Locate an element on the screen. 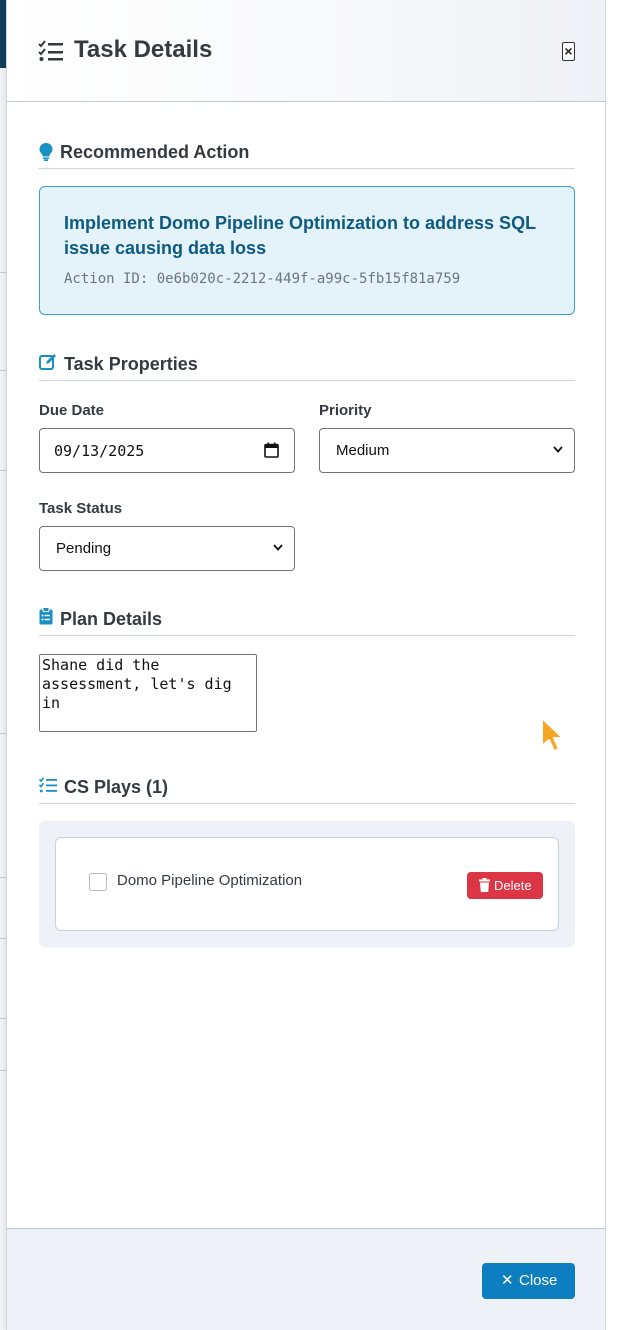  cs-plays-heading: CS Plays (1) is located at coordinates (307, 789).